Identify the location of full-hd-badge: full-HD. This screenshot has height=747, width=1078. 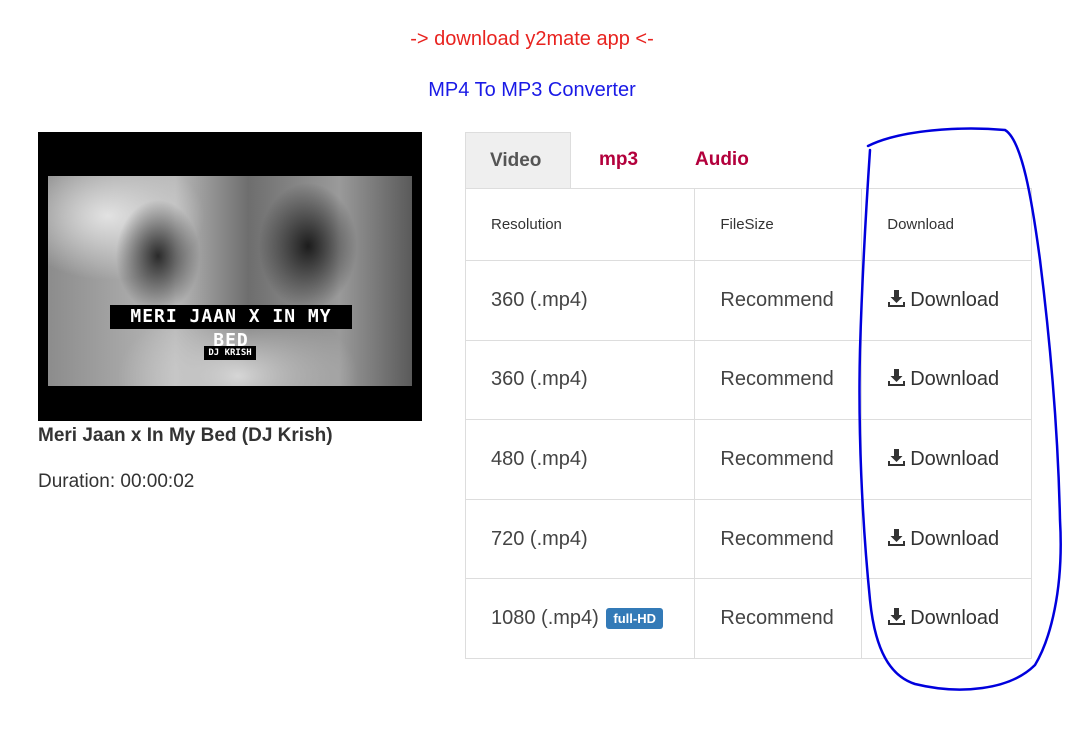
(635, 619).